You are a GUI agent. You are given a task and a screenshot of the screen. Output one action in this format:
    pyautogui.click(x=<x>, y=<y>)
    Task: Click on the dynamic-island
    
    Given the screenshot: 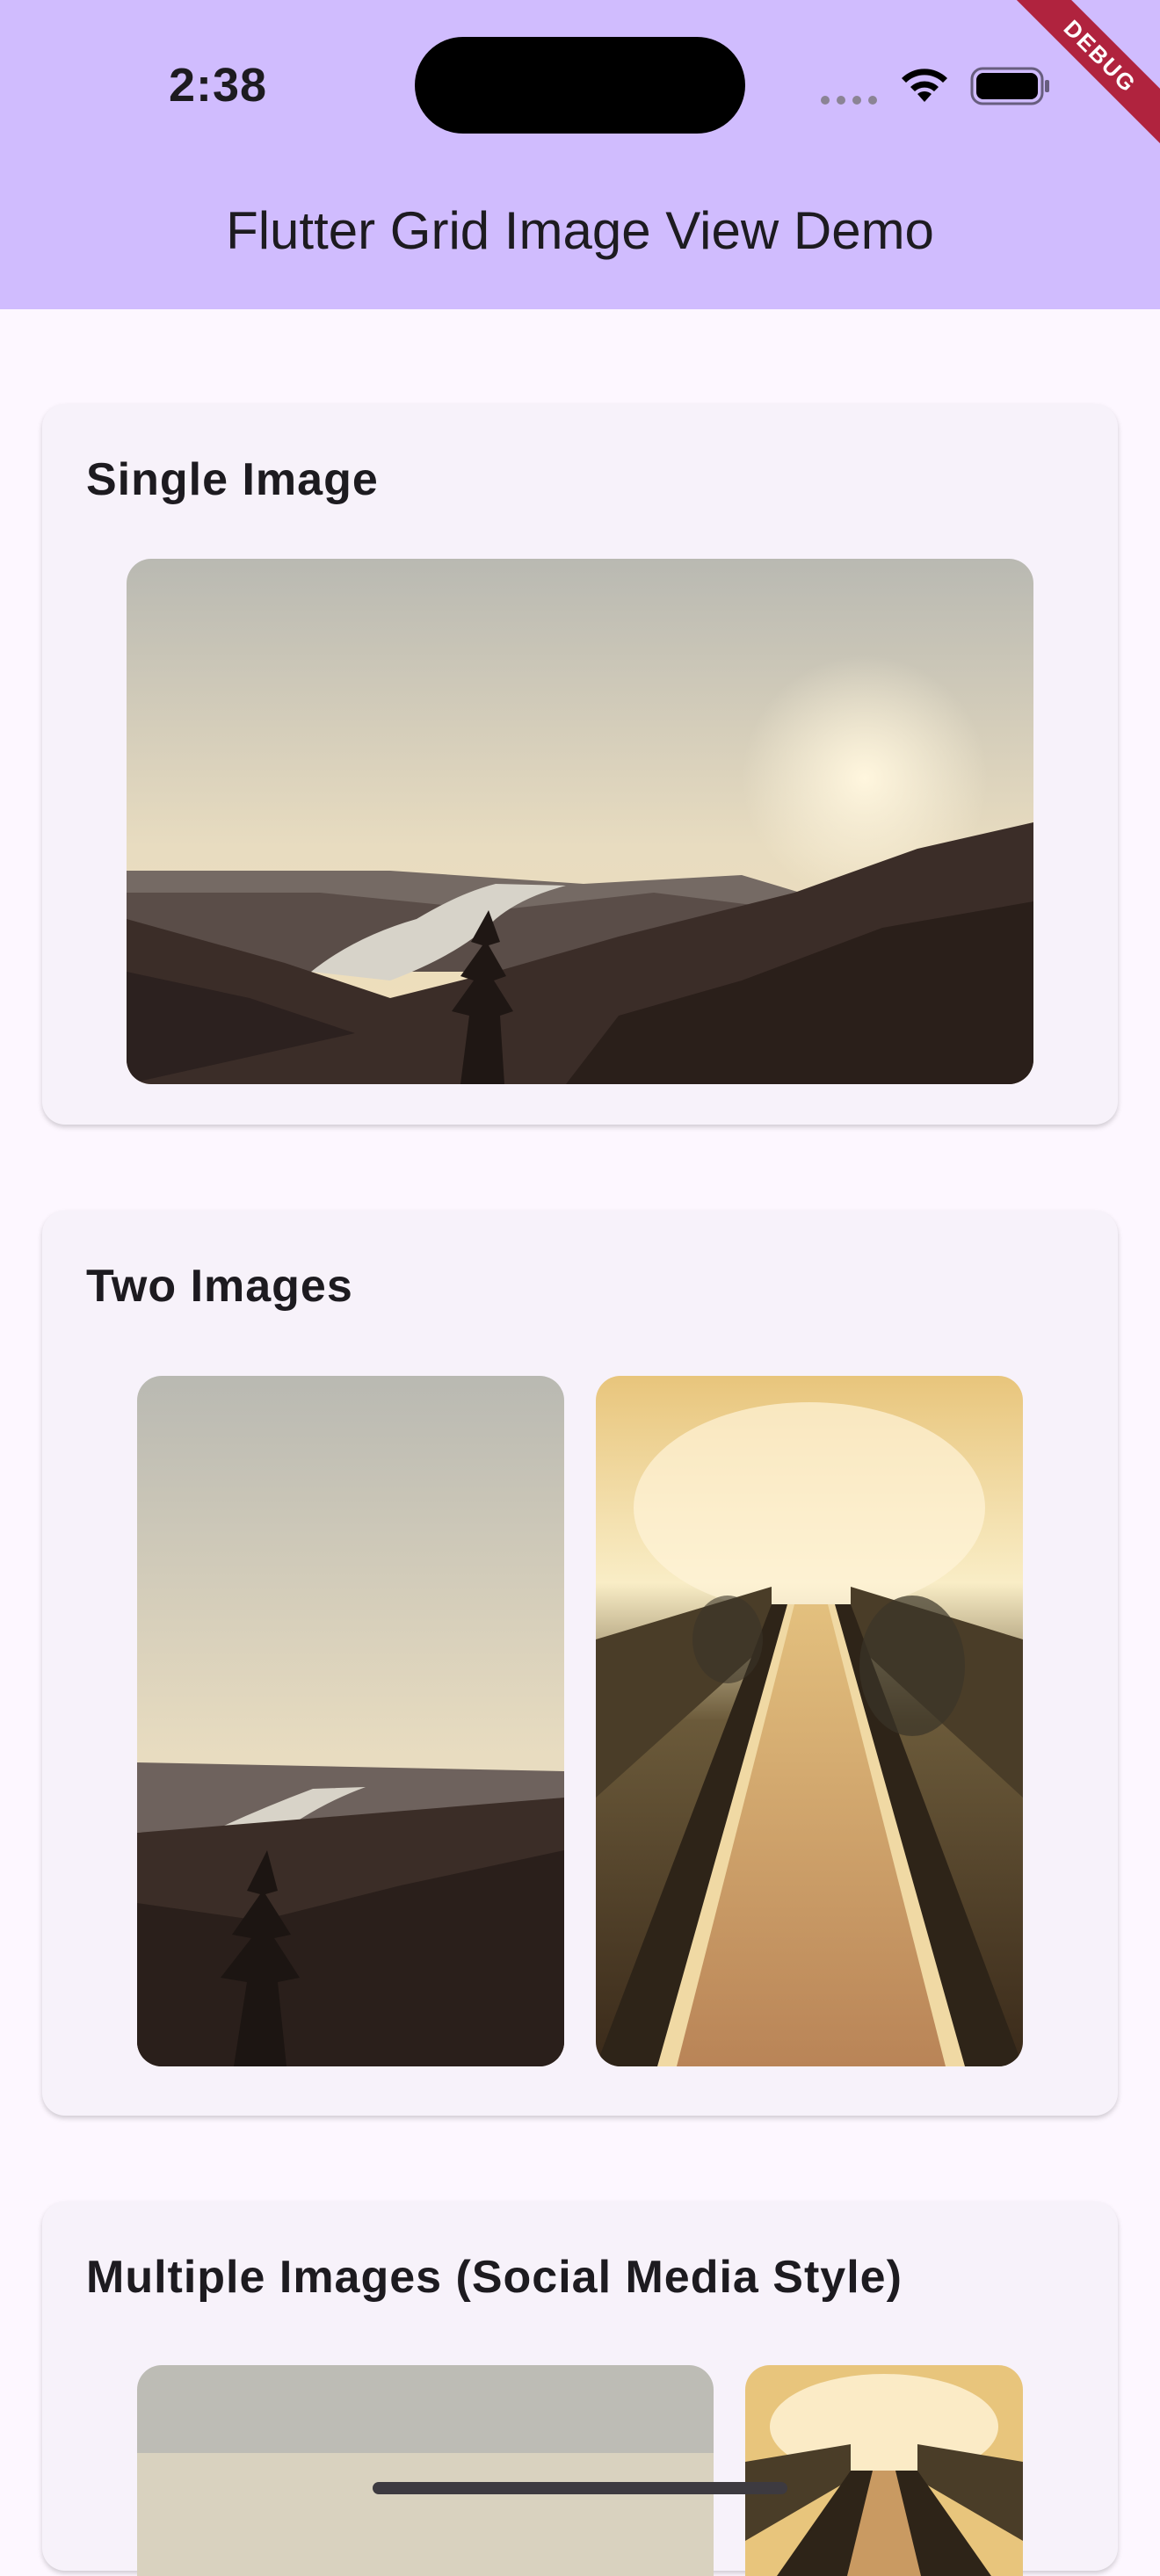 What is the action you would take?
    pyautogui.click(x=580, y=85)
    